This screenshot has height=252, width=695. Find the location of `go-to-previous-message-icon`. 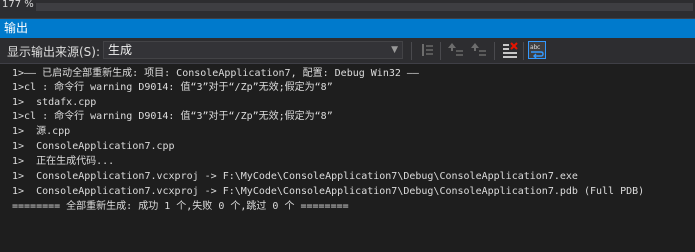

go-to-previous-message-icon is located at coordinates (455, 49).